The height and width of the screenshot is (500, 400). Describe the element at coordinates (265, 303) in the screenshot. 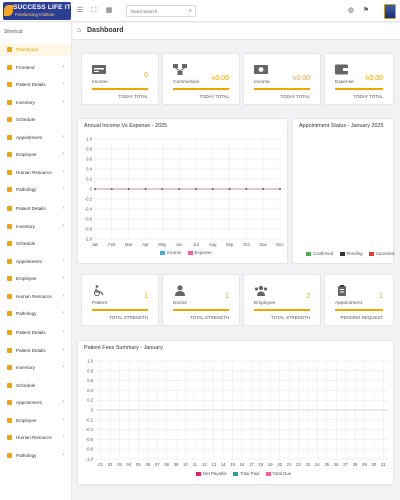

I see `stat-label: Employee` at that location.